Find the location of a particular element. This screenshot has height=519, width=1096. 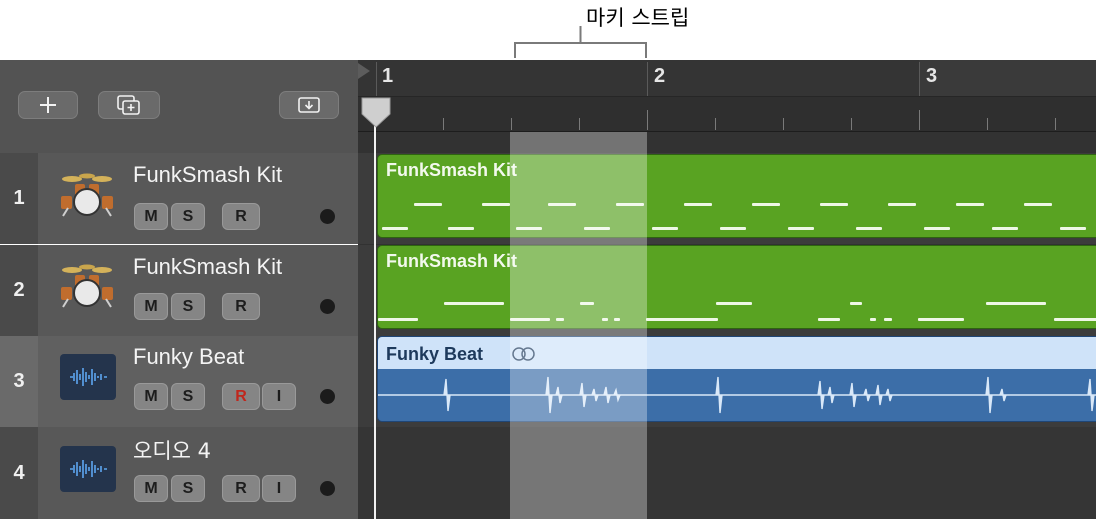

track-name-3: Funky Beat is located at coordinates (188, 357).